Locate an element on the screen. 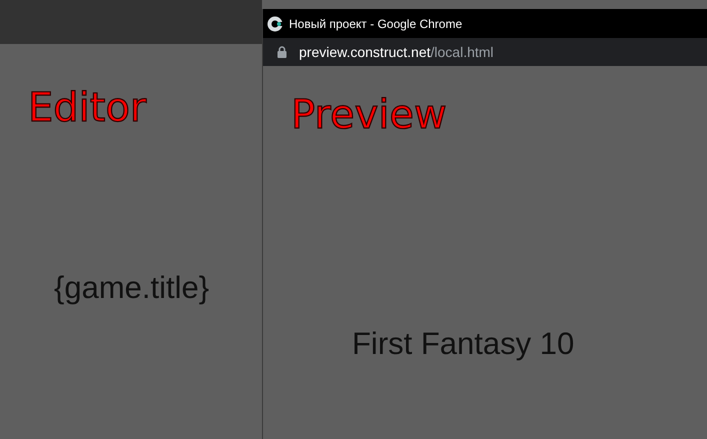  game-title-text: First Fantasy 10 is located at coordinates (463, 343).